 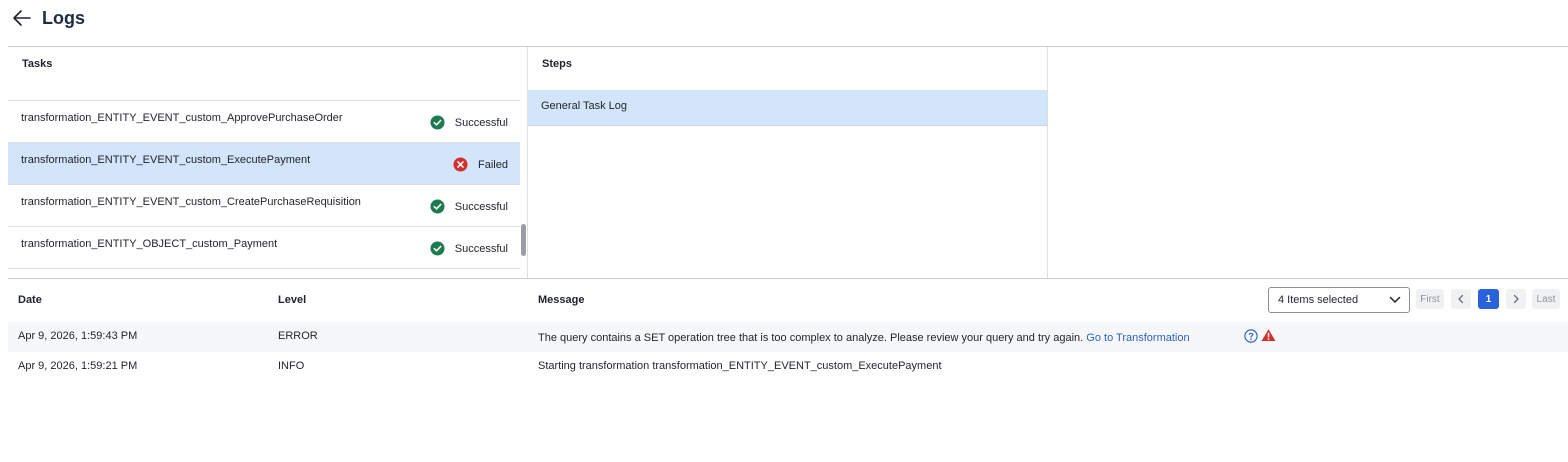 I want to click on task-status: Failed, so click(x=480, y=164).